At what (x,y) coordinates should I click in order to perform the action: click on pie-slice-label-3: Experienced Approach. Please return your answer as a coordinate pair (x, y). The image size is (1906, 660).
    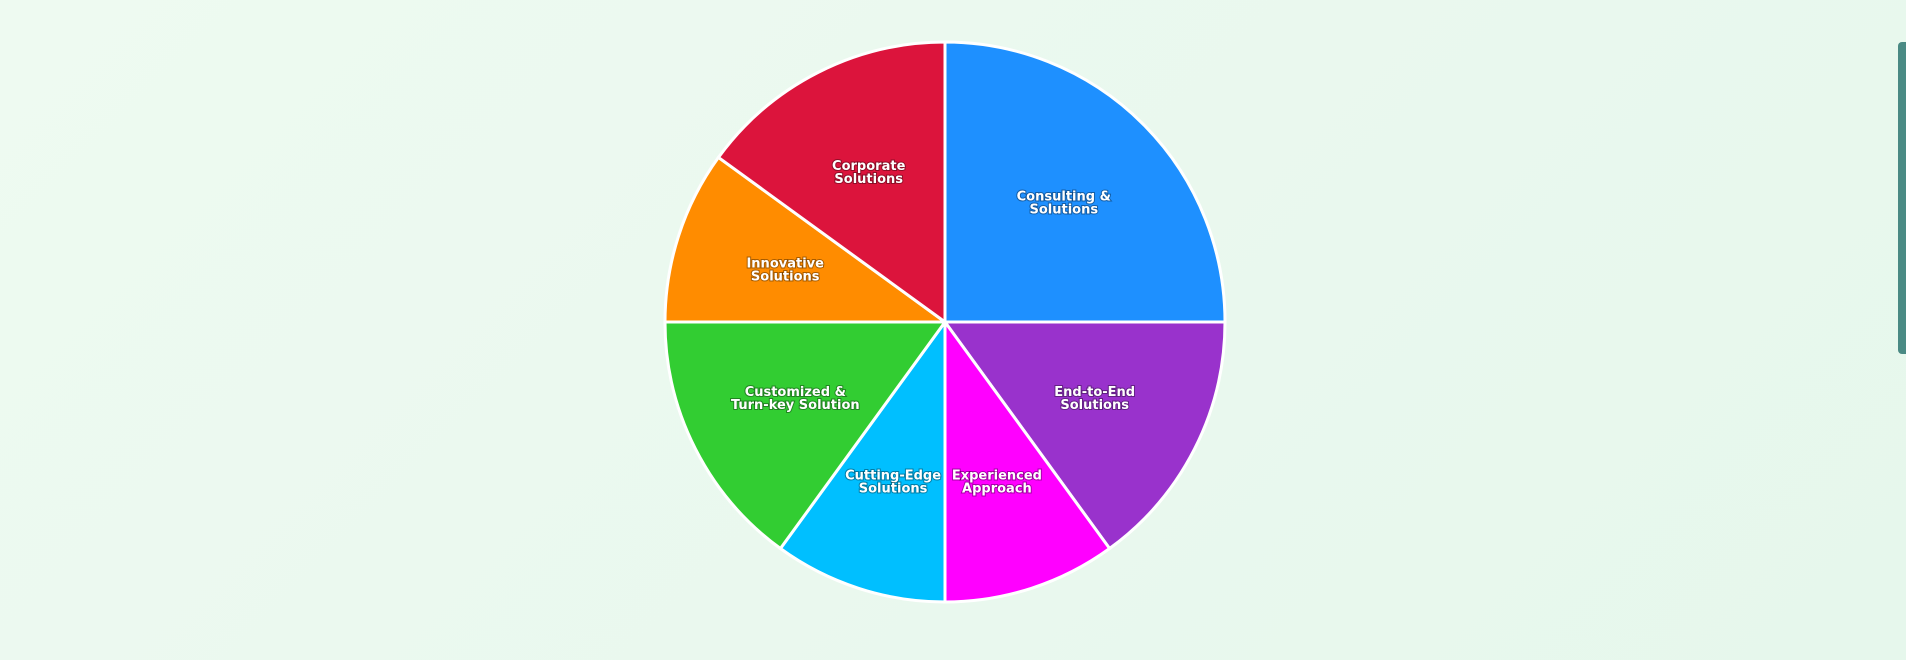
    Looking at the image, I should click on (997, 482).